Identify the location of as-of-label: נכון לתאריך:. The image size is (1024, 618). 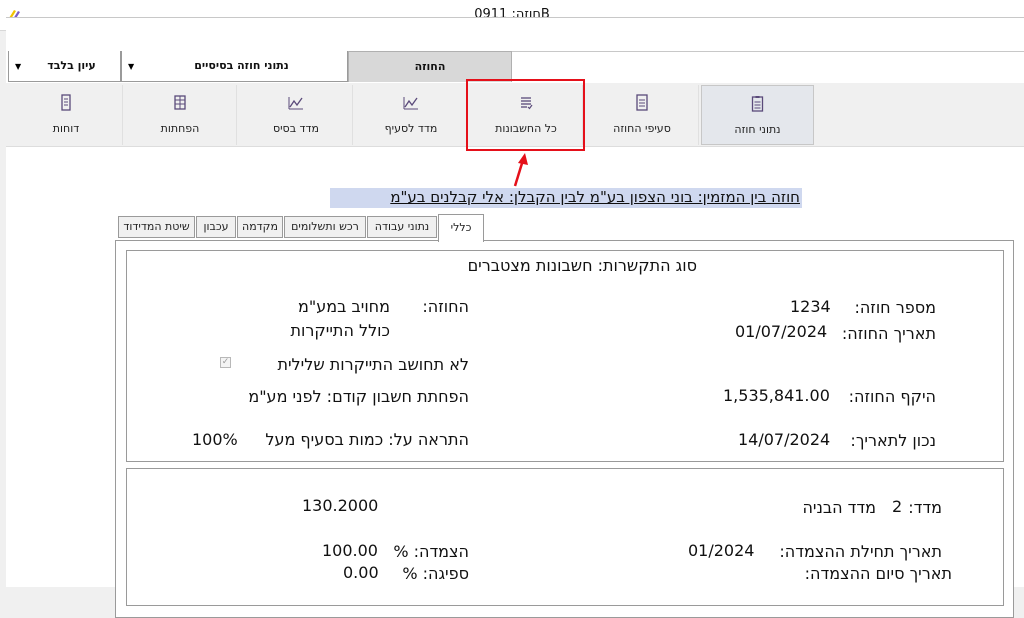
(893, 440).